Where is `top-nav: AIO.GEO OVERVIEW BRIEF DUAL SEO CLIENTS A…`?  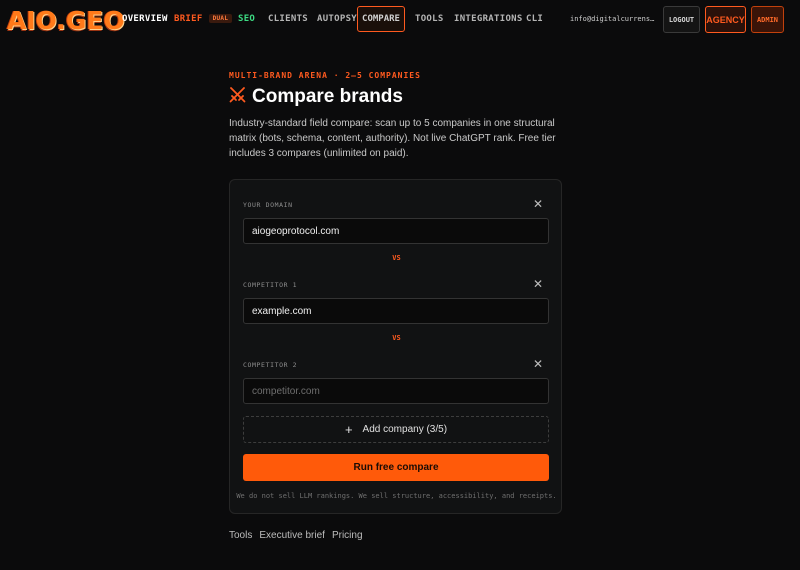 top-nav: AIO.GEO OVERVIEW BRIEF DUAL SEO CLIENTS A… is located at coordinates (400, 20).